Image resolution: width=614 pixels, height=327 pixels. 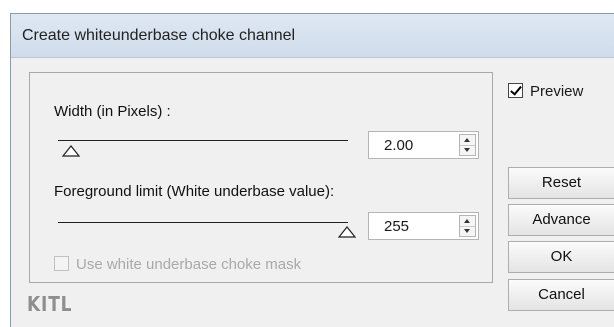 I want to click on cancel-button: Cancel, so click(x=561, y=295).